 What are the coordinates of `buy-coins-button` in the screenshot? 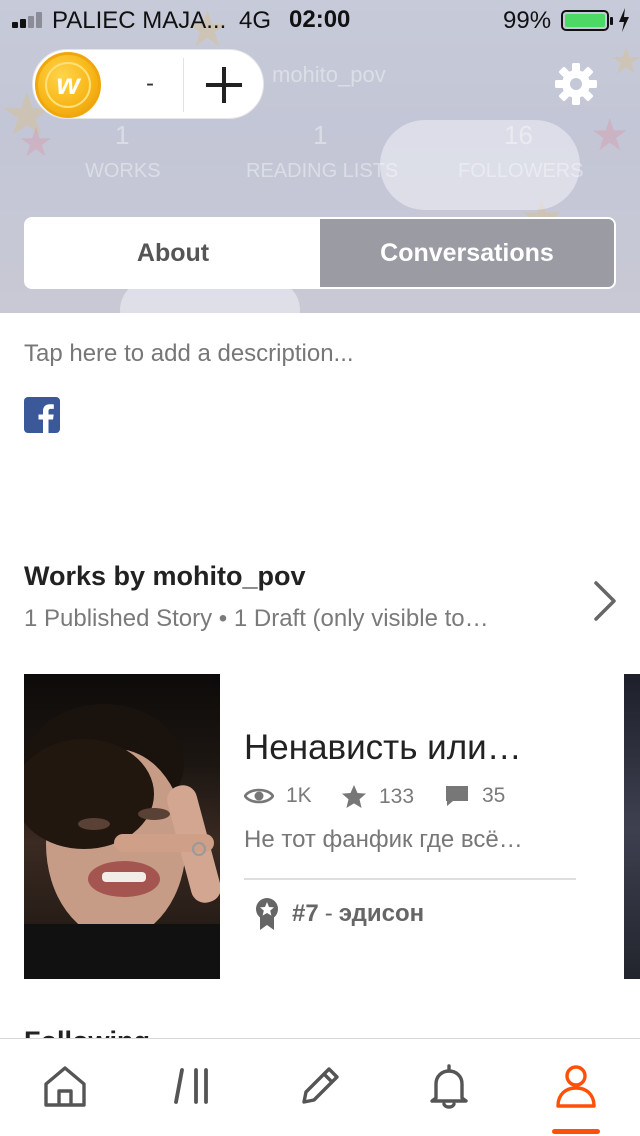 It's located at (224, 85).